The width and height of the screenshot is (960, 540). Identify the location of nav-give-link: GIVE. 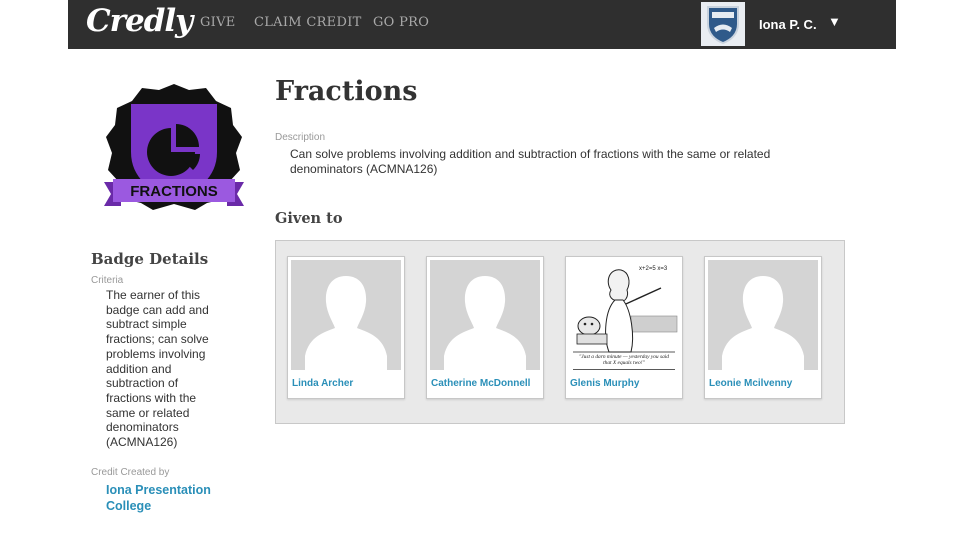
(218, 22).